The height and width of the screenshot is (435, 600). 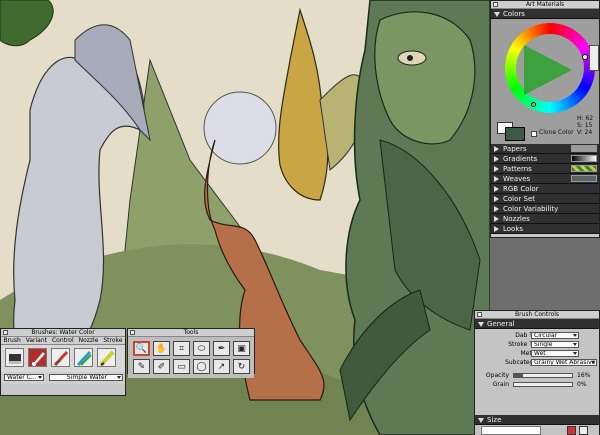 I want to click on general-label: General, so click(x=501, y=324).